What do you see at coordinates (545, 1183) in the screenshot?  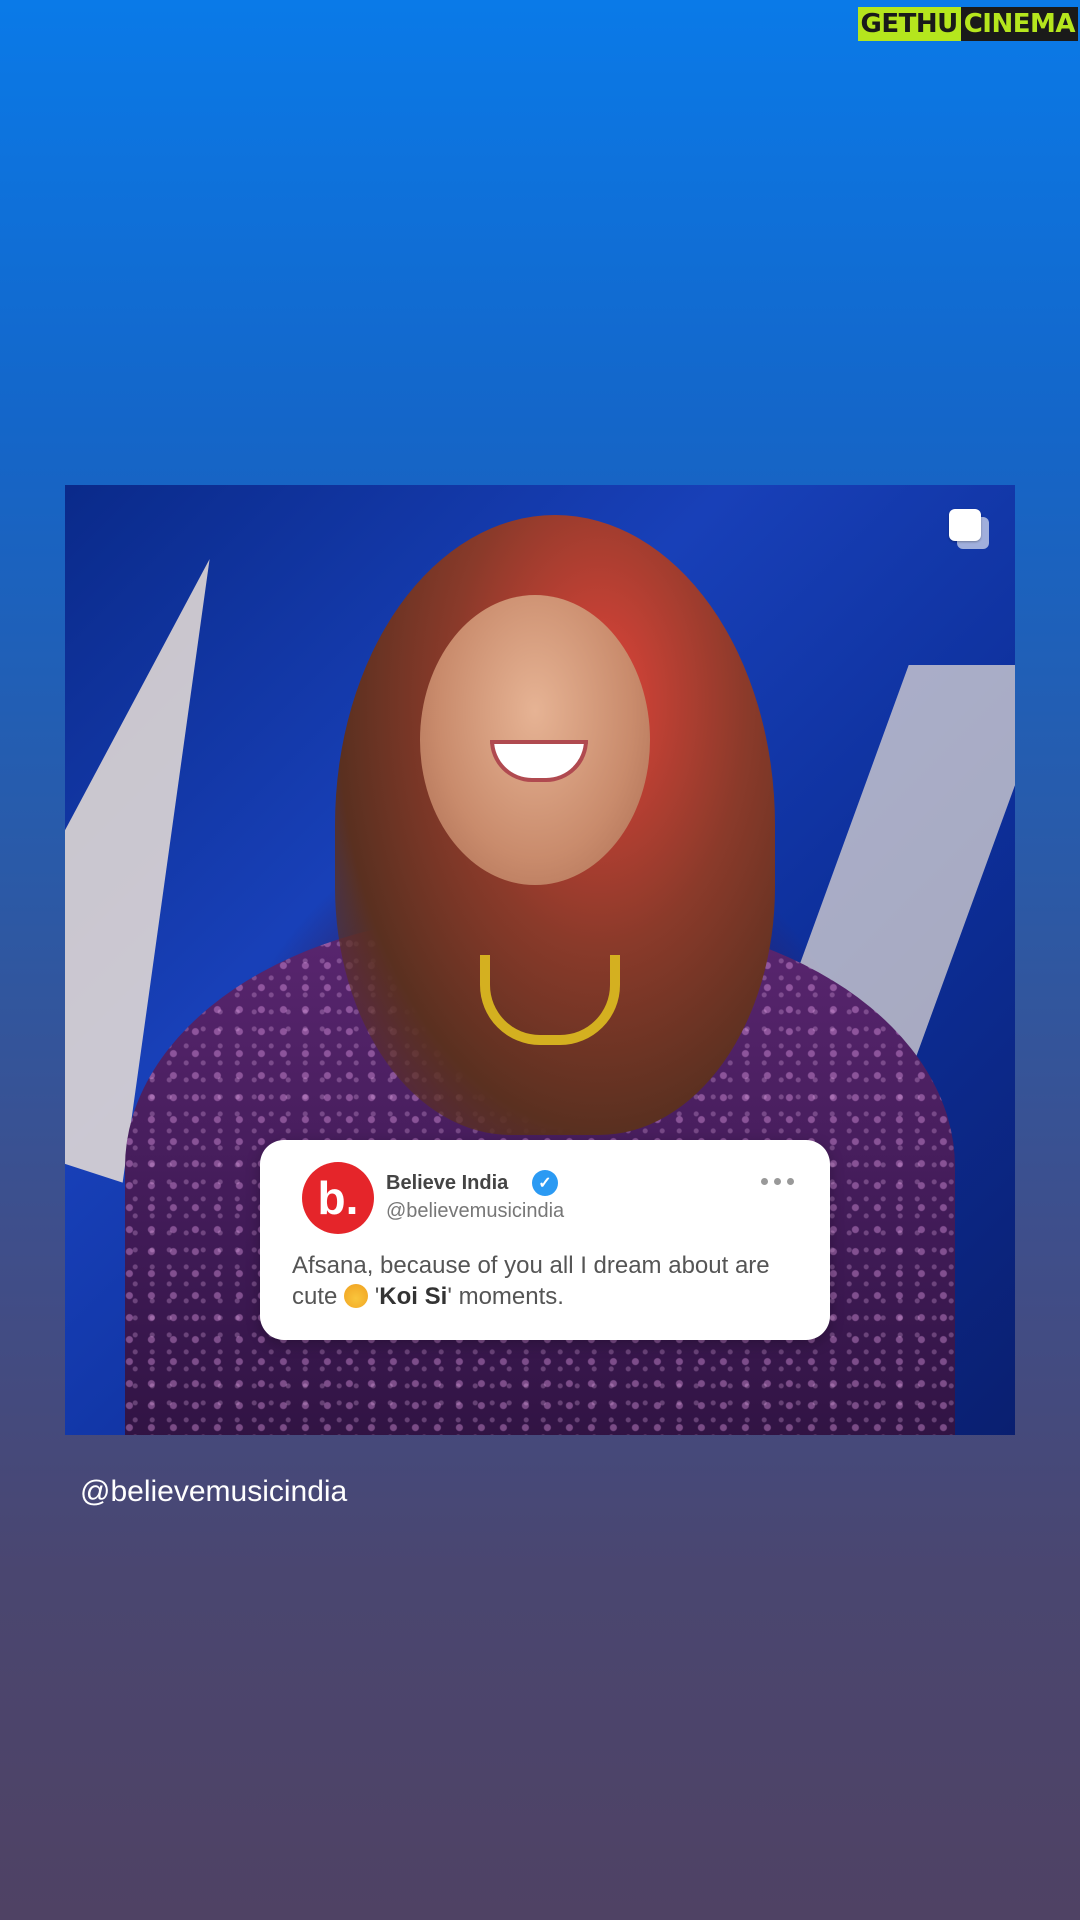 I see `verified-badge-icon: ✓` at bounding box center [545, 1183].